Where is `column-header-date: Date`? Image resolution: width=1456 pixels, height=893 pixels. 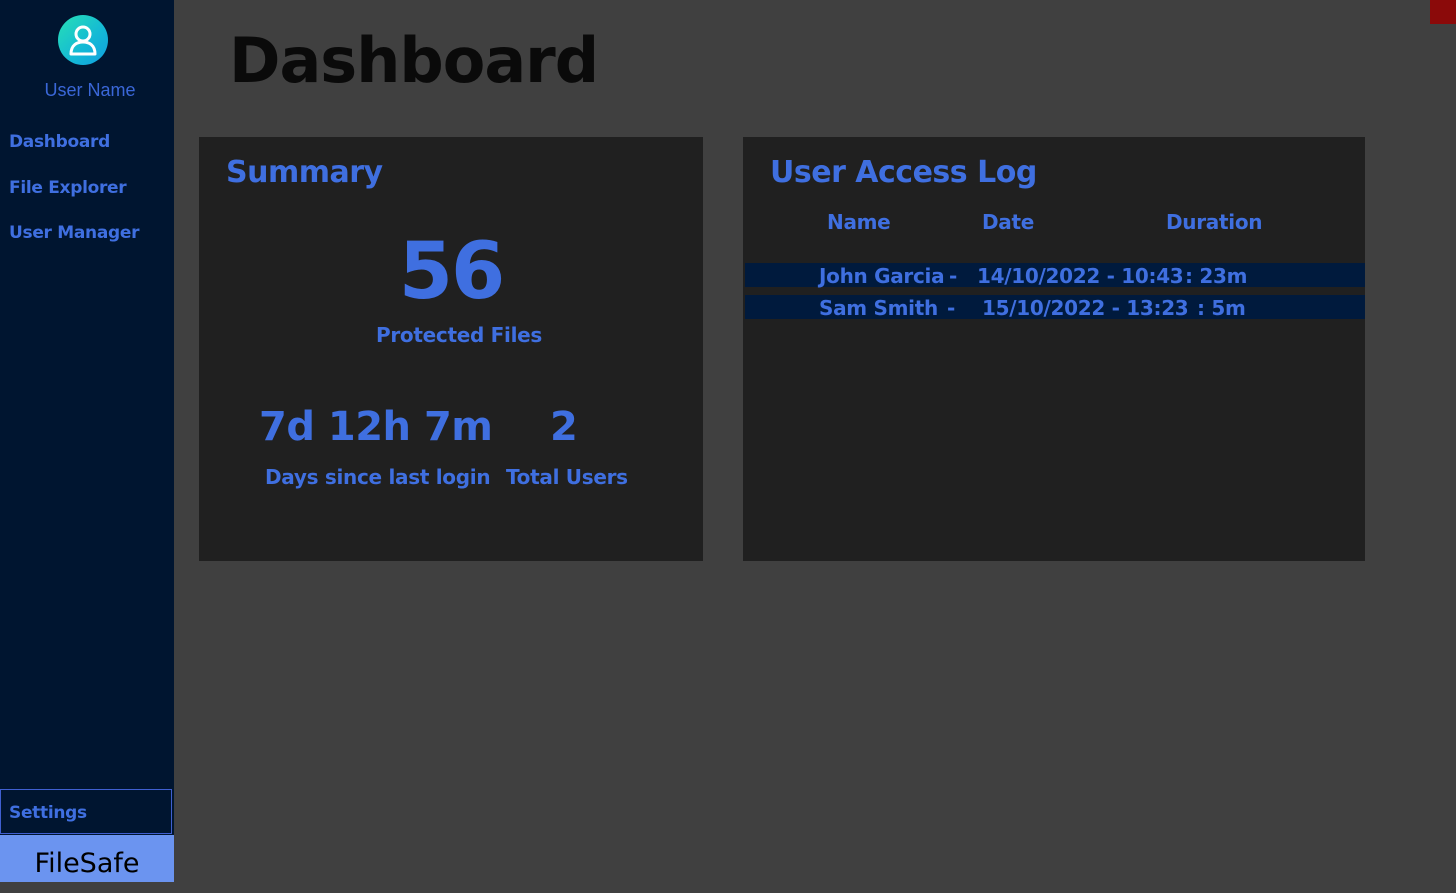 column-header-date: Date is located at coordinates (1008, 222).